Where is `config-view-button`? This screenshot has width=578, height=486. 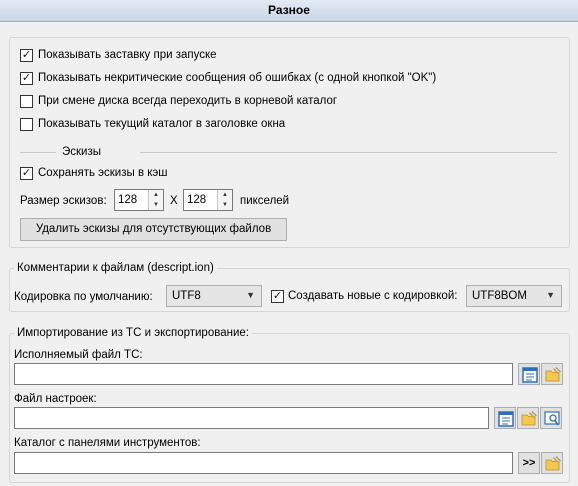
config-view-button is located at coordinates (505, 418).